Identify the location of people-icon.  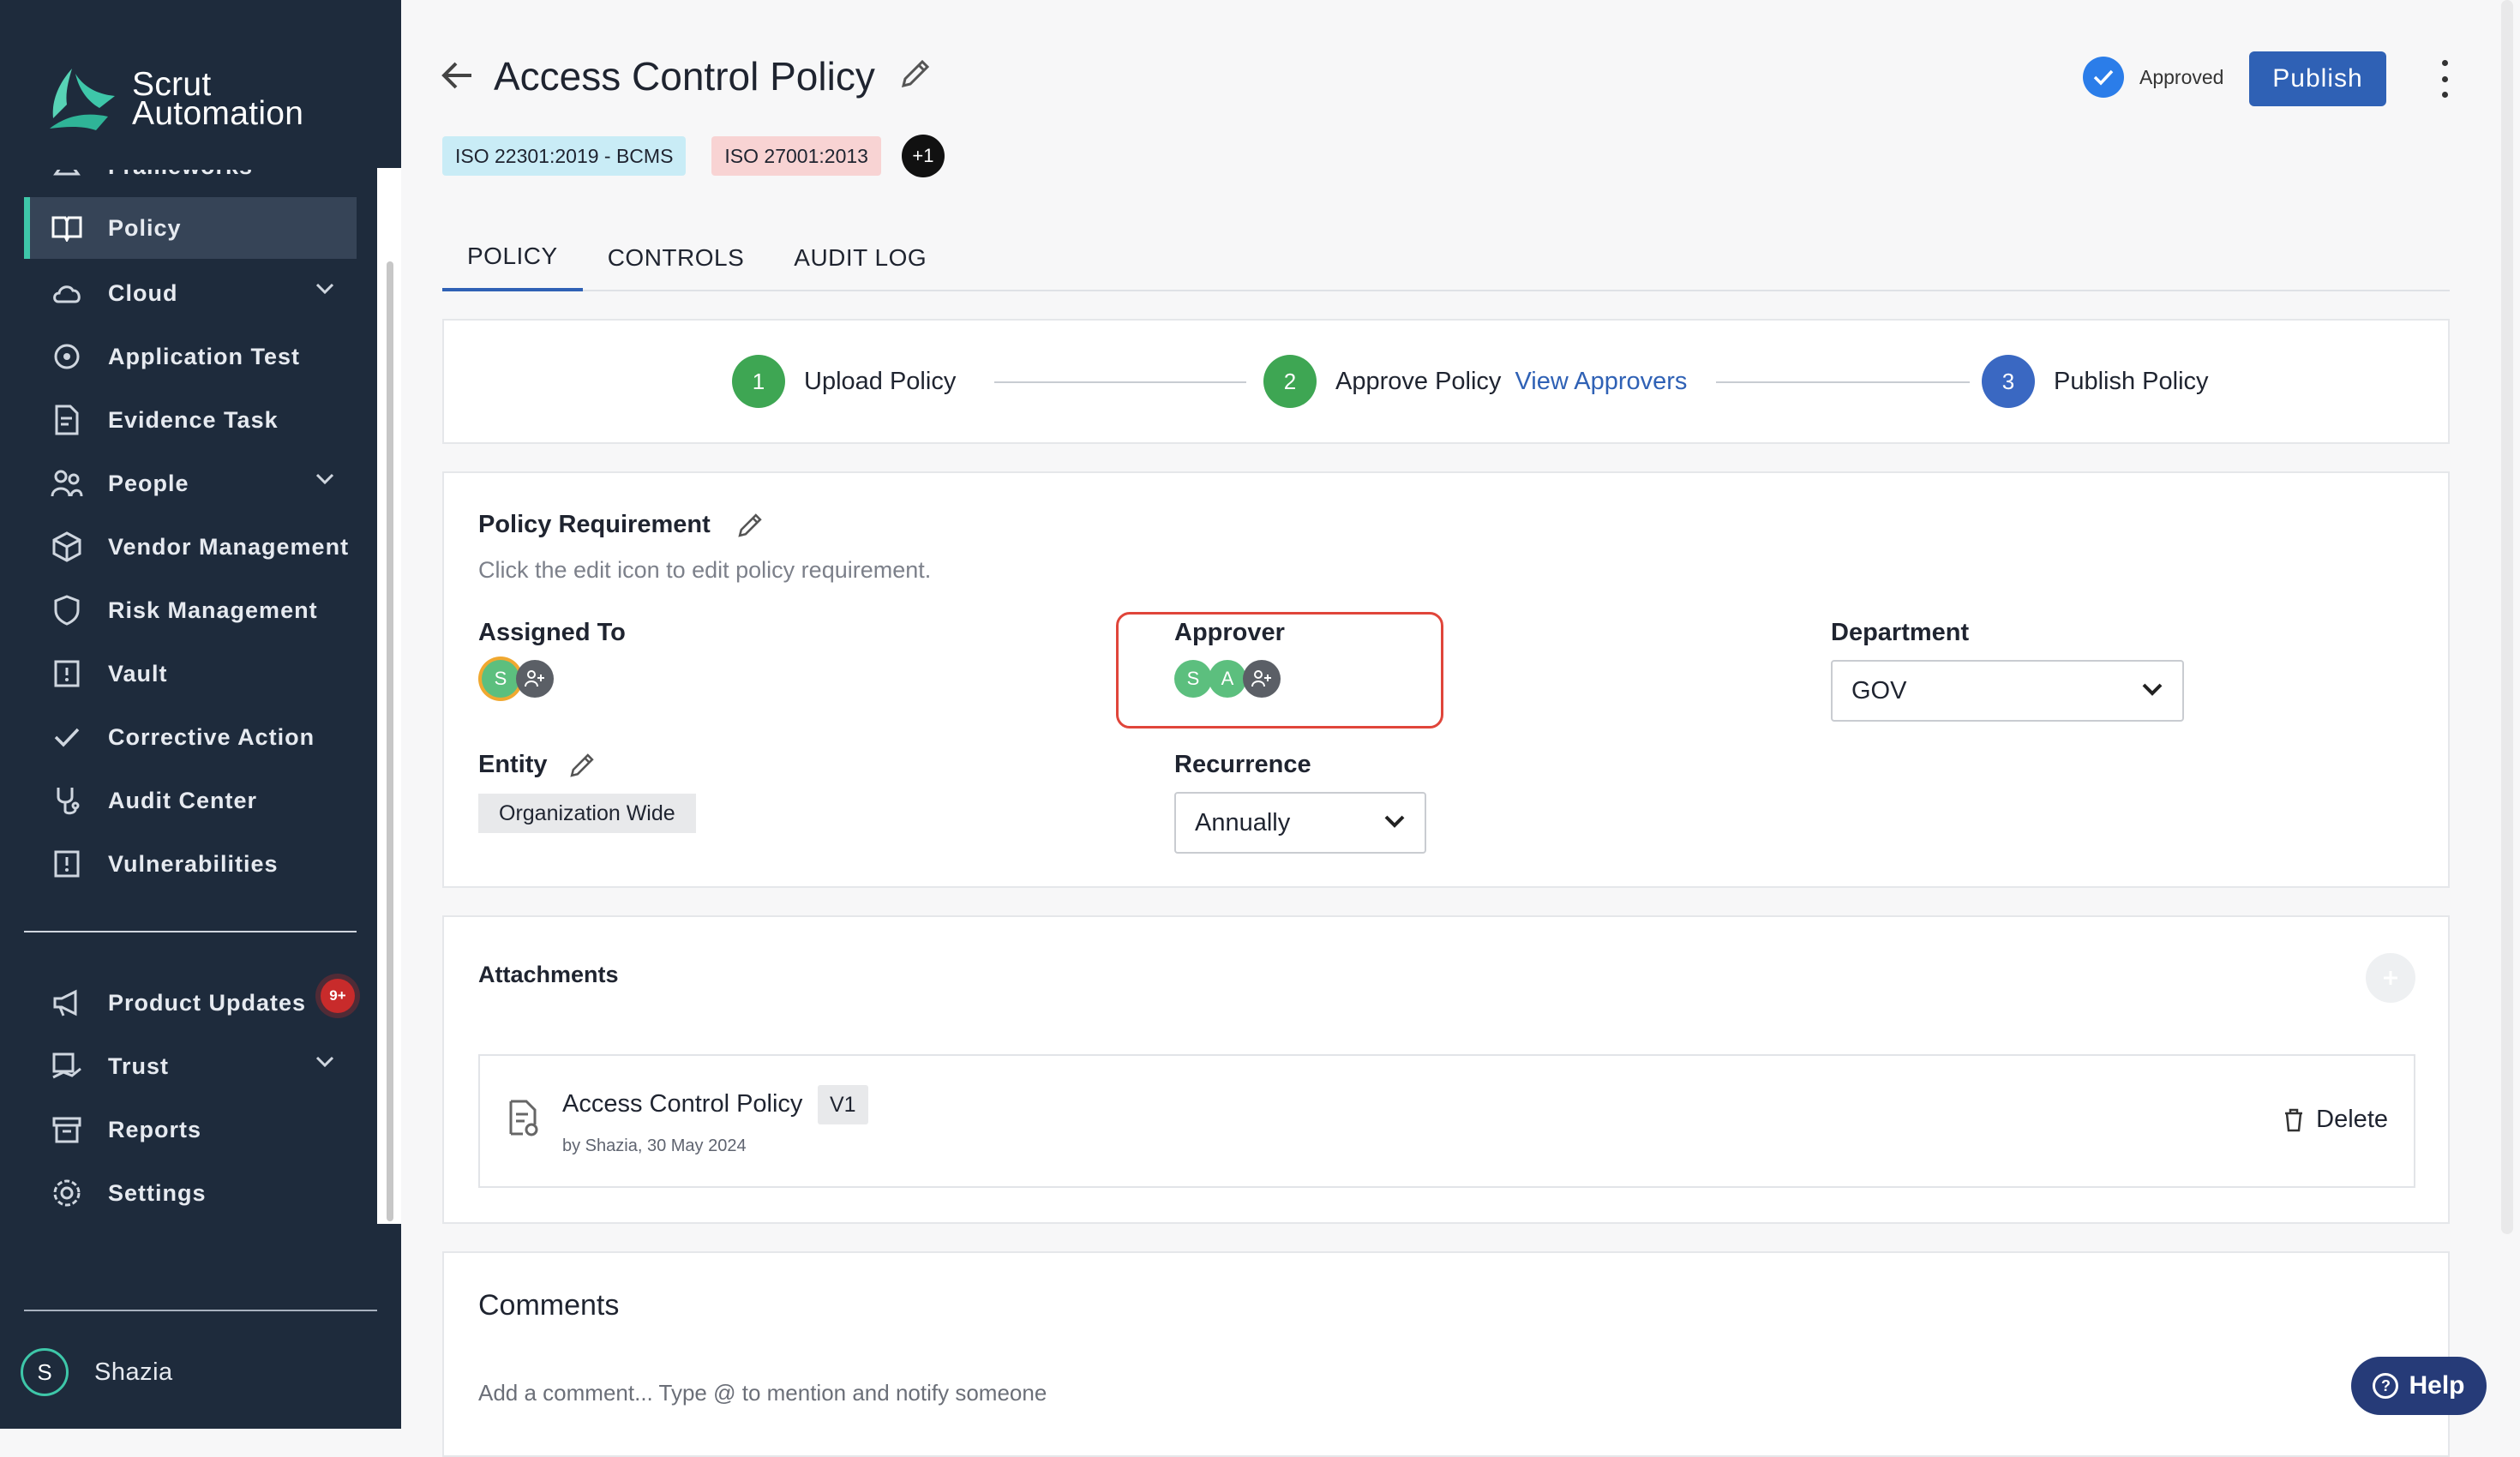
(67, 483).